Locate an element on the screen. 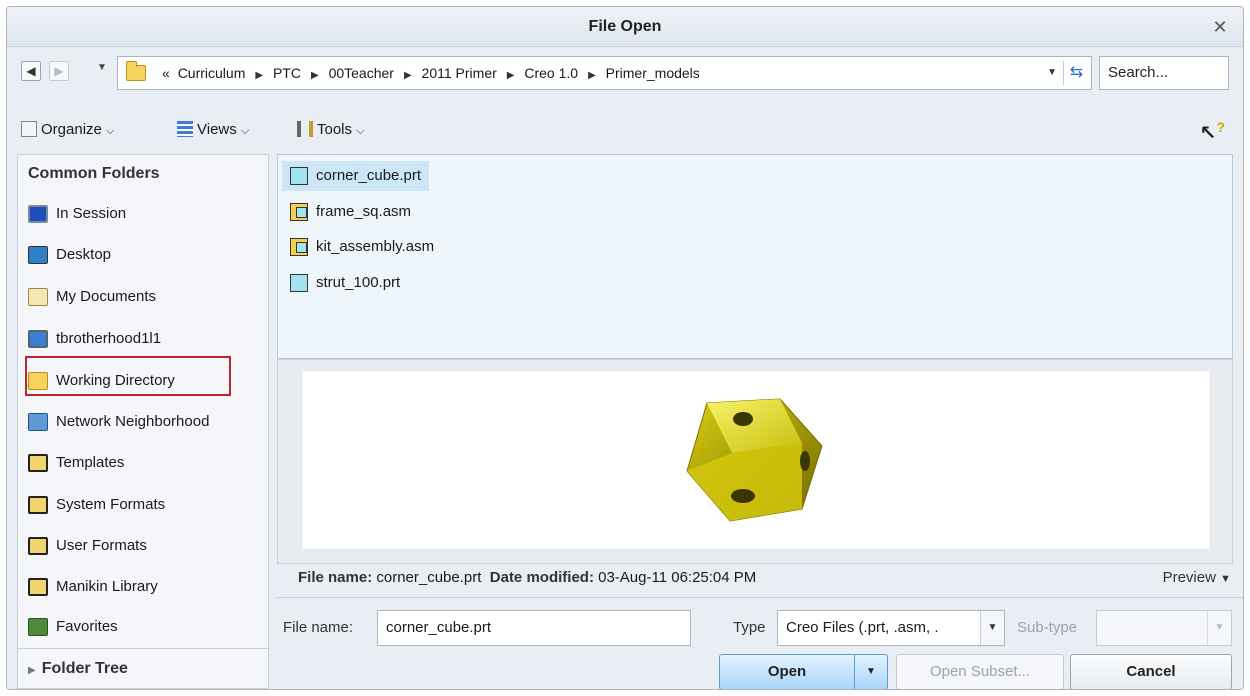 The image size is (1250, 696). breadcrumb-item: Primer_models is located at coordinates (653, 73).